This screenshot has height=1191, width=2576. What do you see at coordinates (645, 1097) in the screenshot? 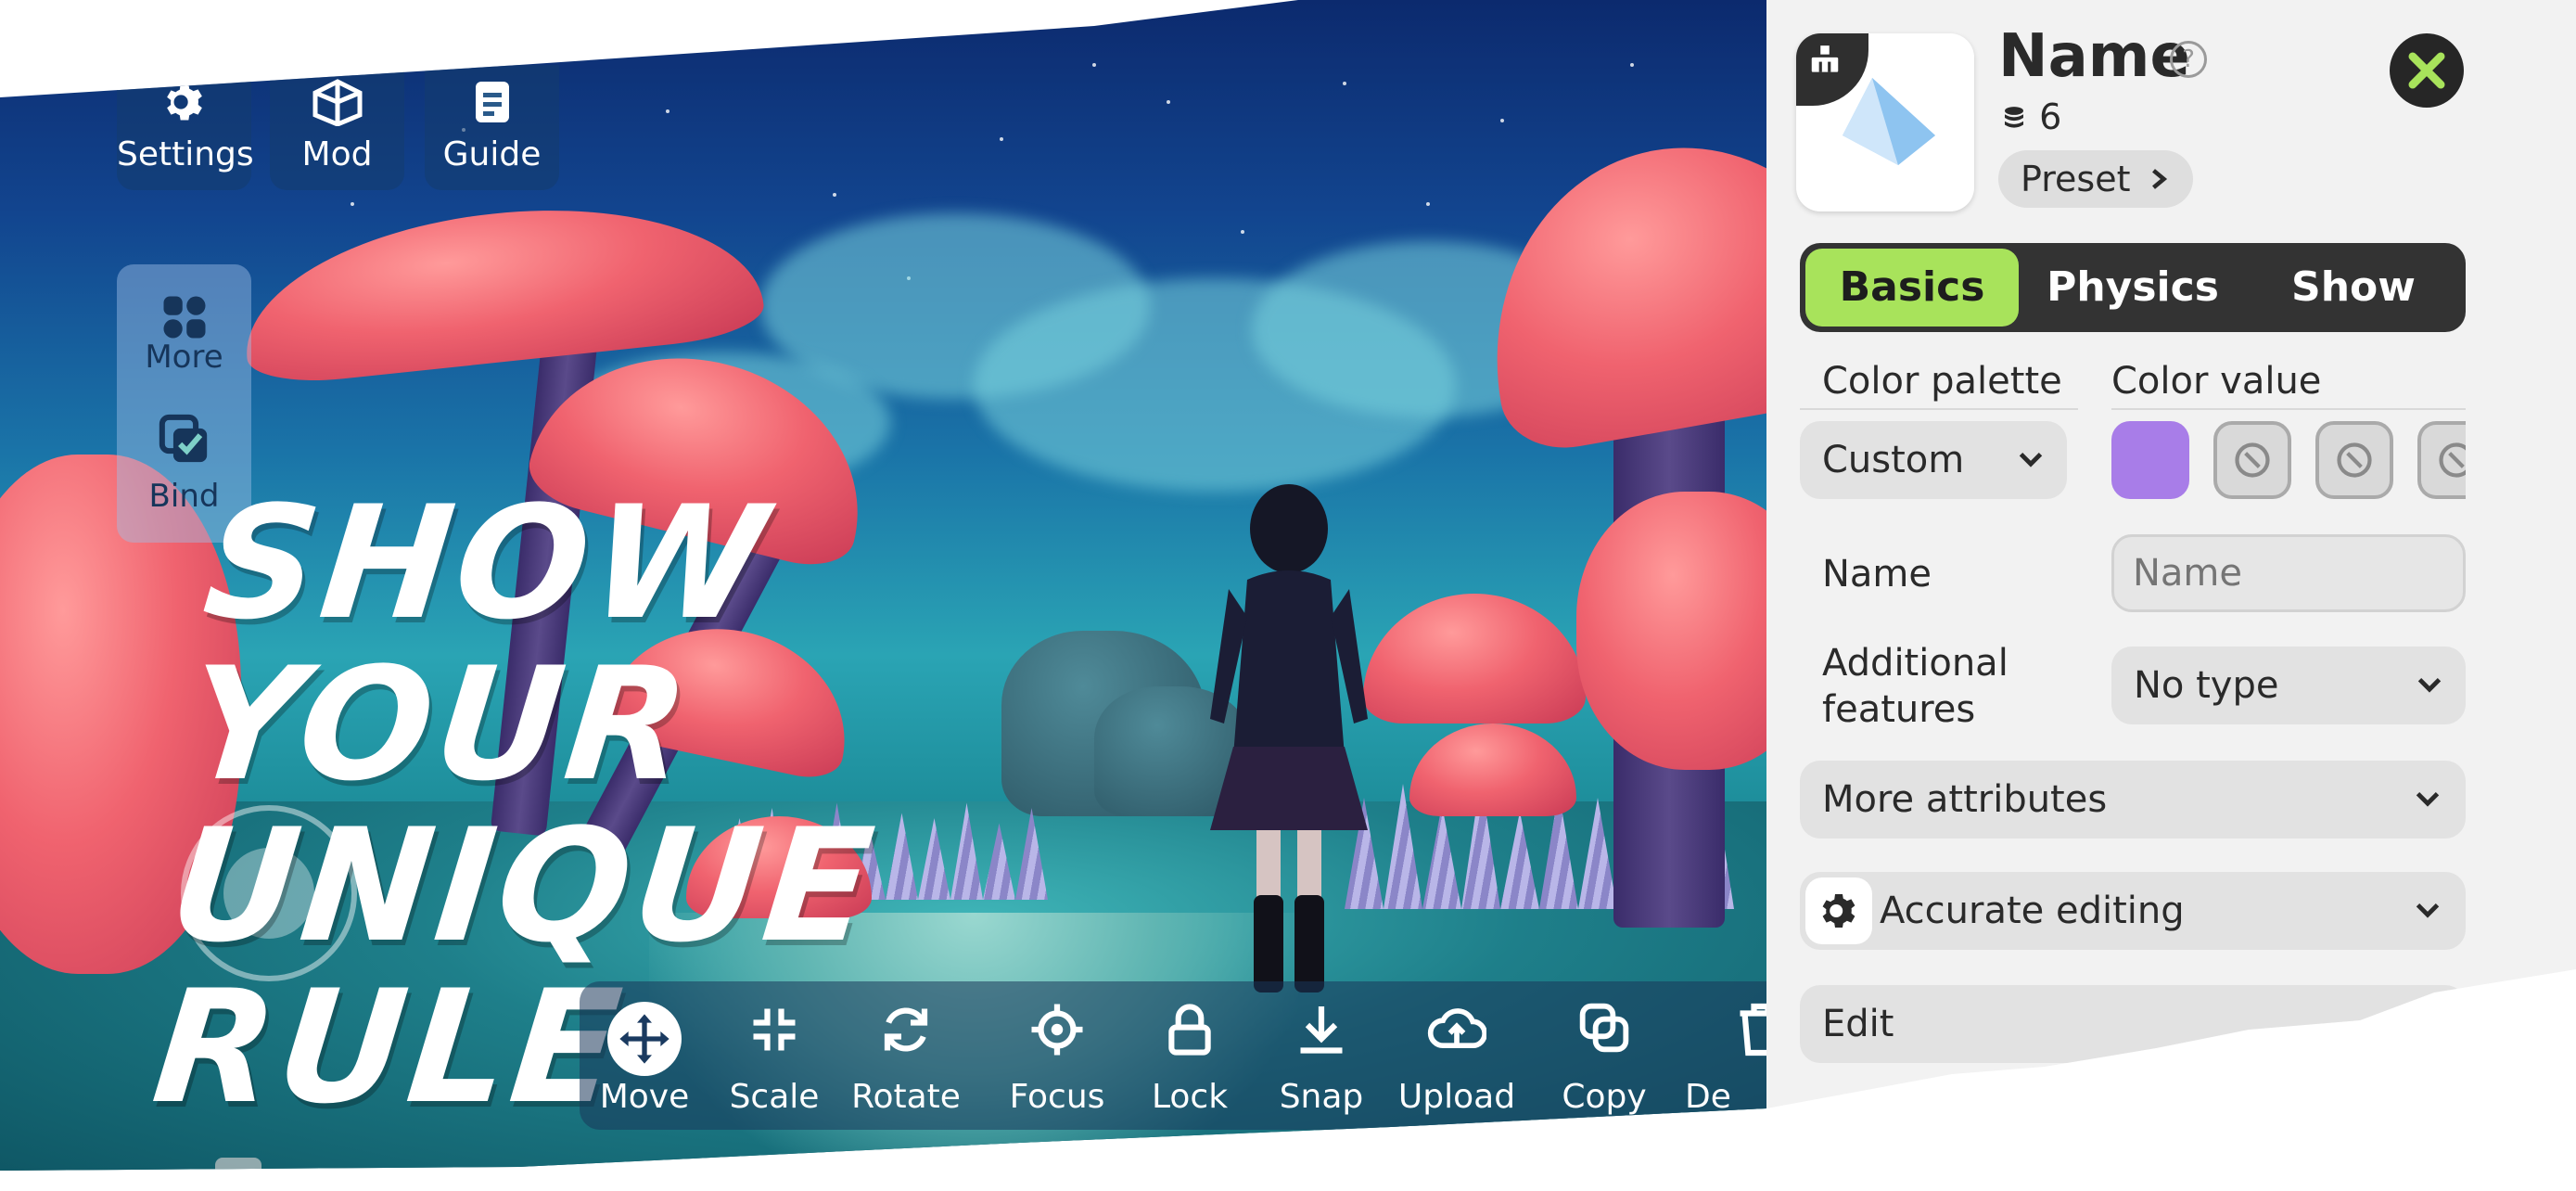
I see `move-label: Move` at bounding box center [645, 1097].